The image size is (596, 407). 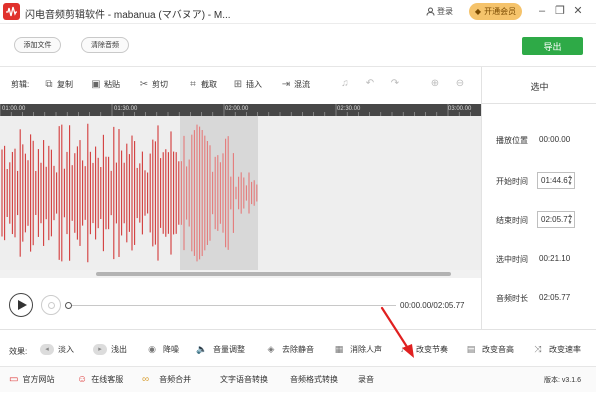 What do you see at coordinates (202, 84) in the screenshot?
I see `crop-button: ⌗ 截取` at bounding box center [202, 84].